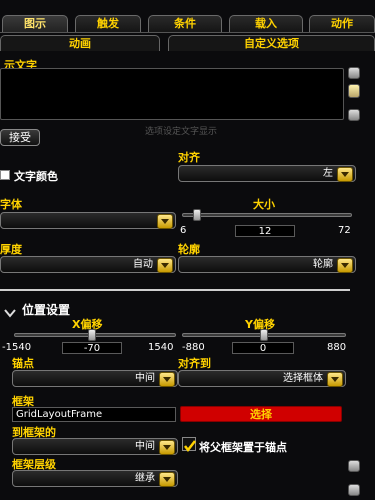 The height and width of the screenshot is (500, 375). Describe the element at coordinates (92, 348) in the screenshot. I see `x-offset-input: -70` at that location.